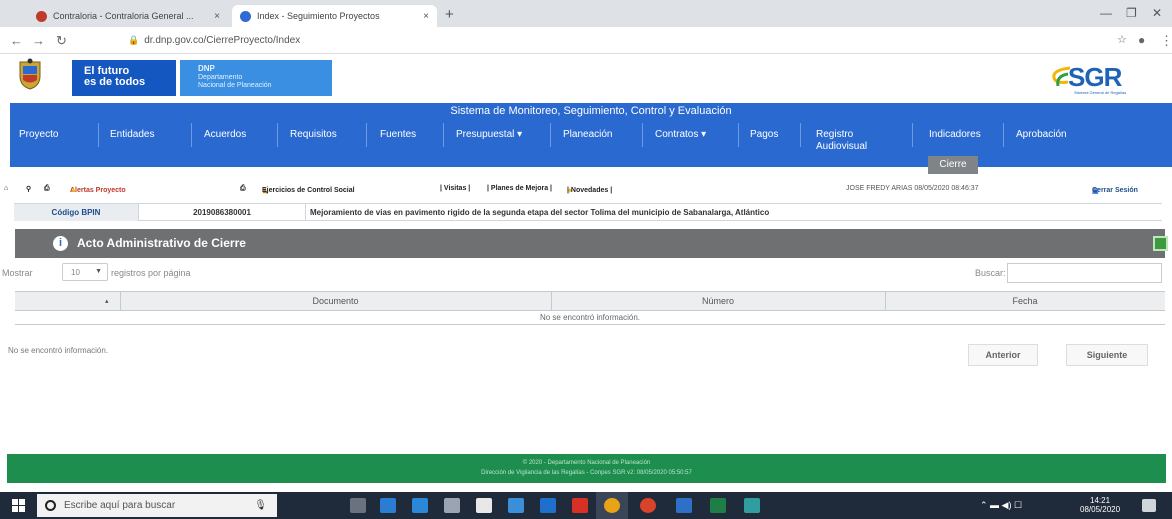 The image size is (1172, 519). Describe the element at coordinates (18, 505) in the screenshot. I see `windows-start-icon` at that location.